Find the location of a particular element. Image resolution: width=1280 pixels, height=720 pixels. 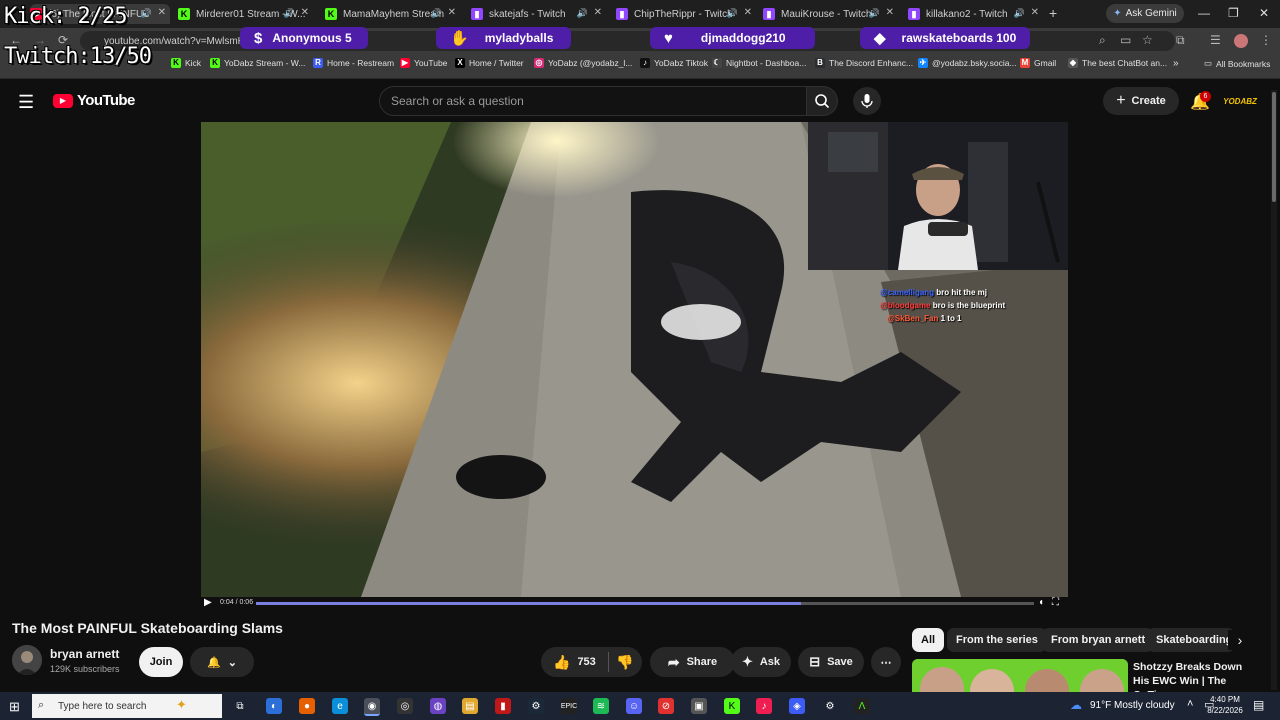

windows-start-icon: ⊞ is located at coordinates (14, 707).